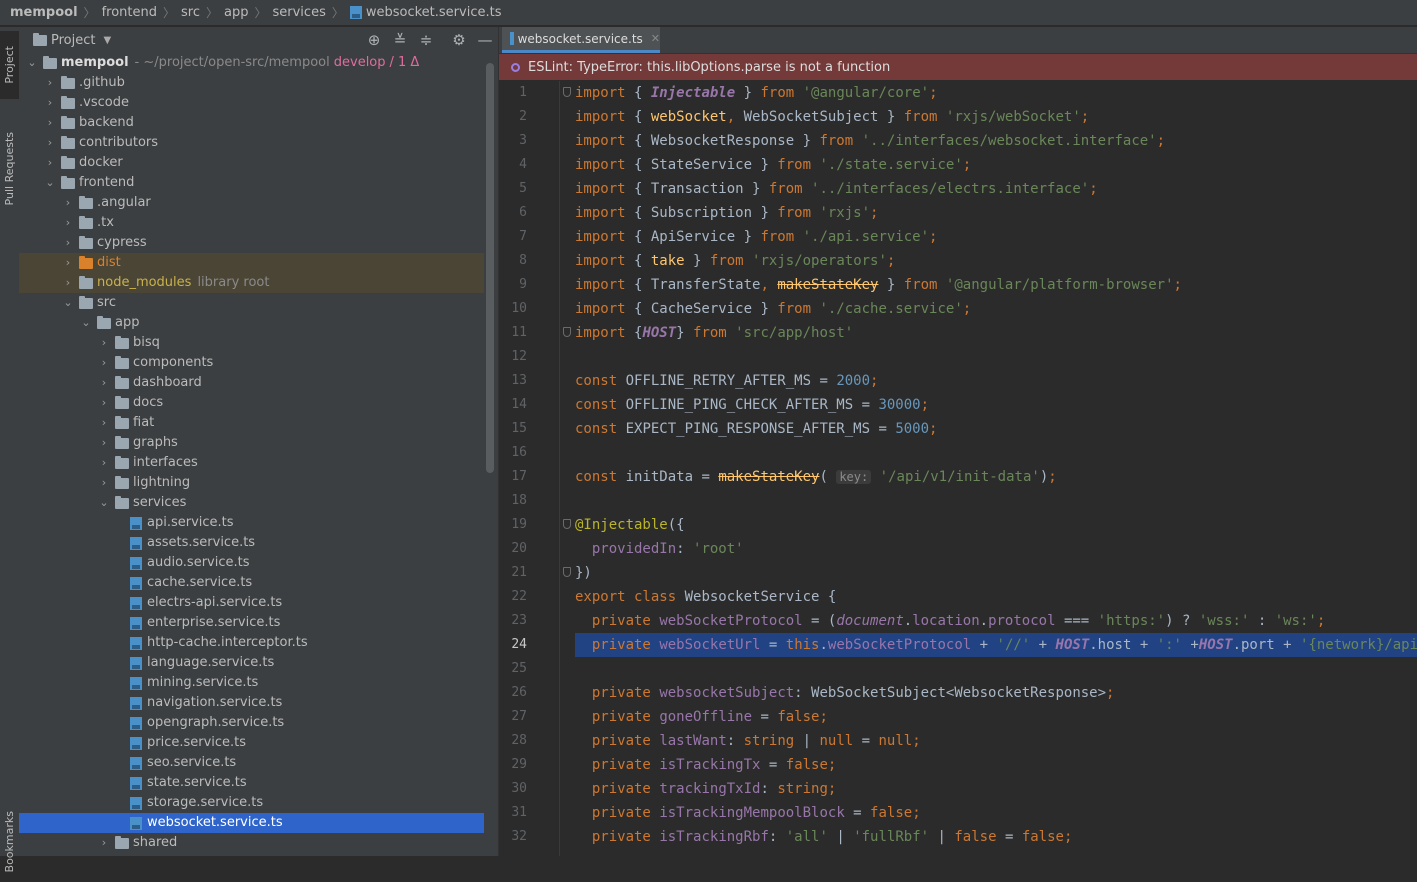 This screenshot has width=1417, height=882. Describe the element at coordinates (513, 621) in the screenshot. I see `line-number: 23` at that location.